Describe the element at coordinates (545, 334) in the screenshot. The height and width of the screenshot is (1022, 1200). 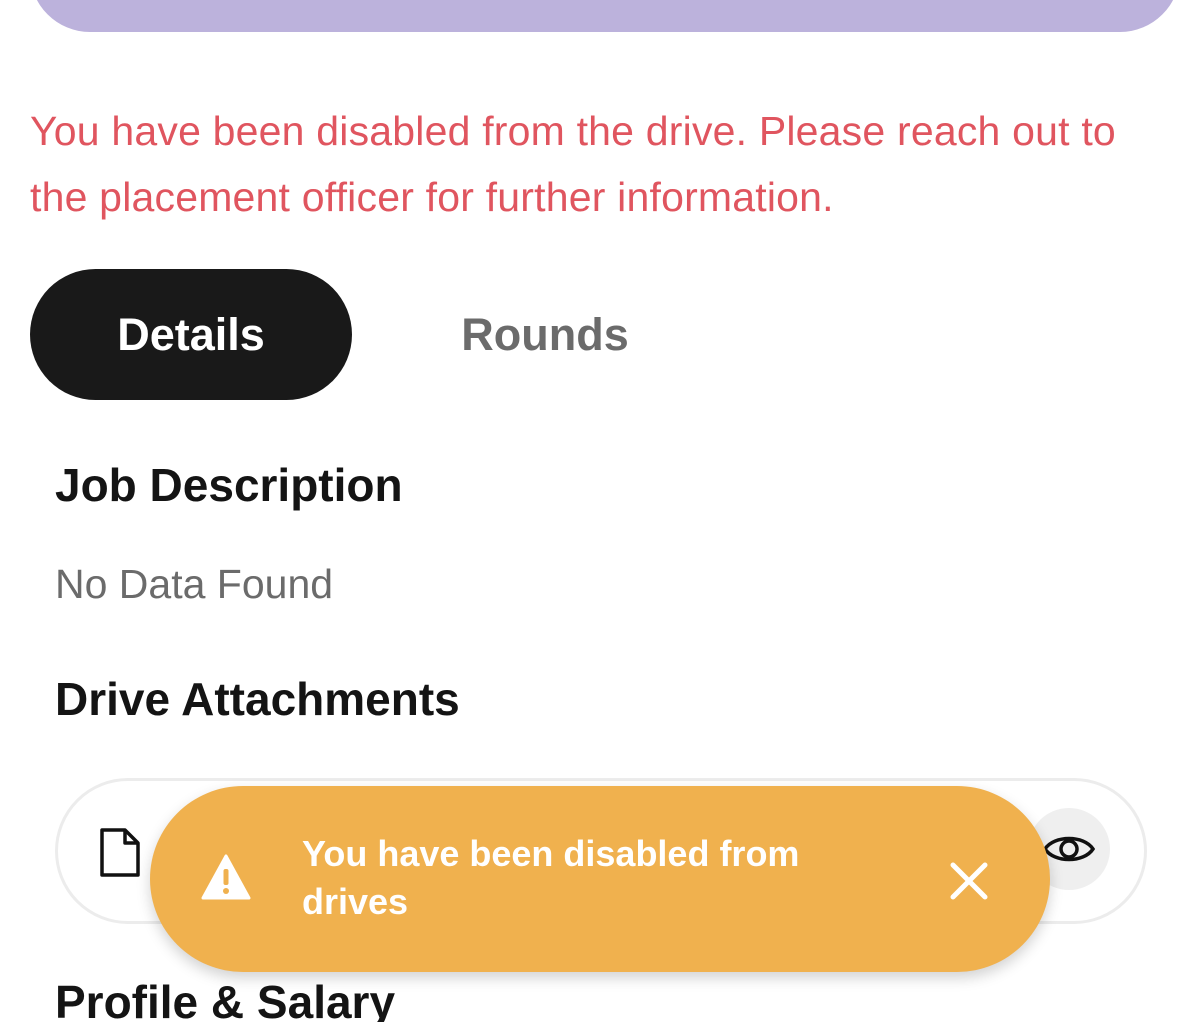
I see `tab-rounds: Rounds` at that location.